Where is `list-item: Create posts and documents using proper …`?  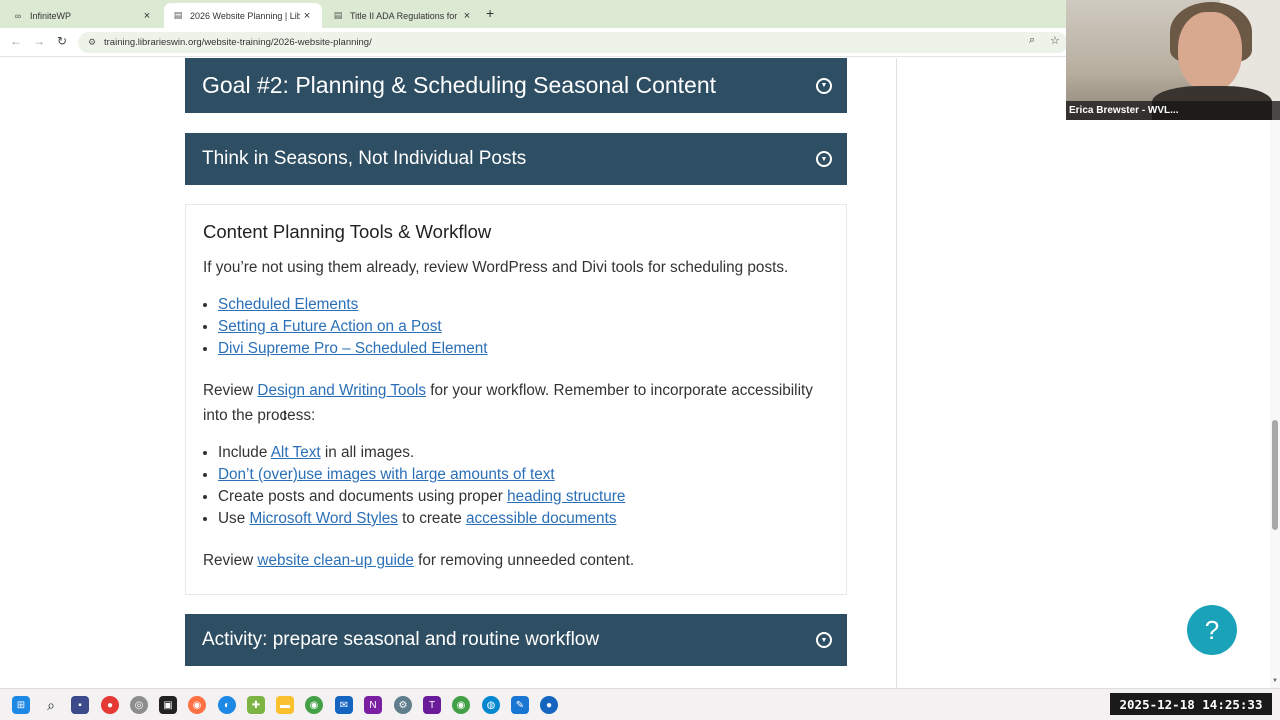
list-item: Create posts and documents using proper … is located at coordinates (523, 497).